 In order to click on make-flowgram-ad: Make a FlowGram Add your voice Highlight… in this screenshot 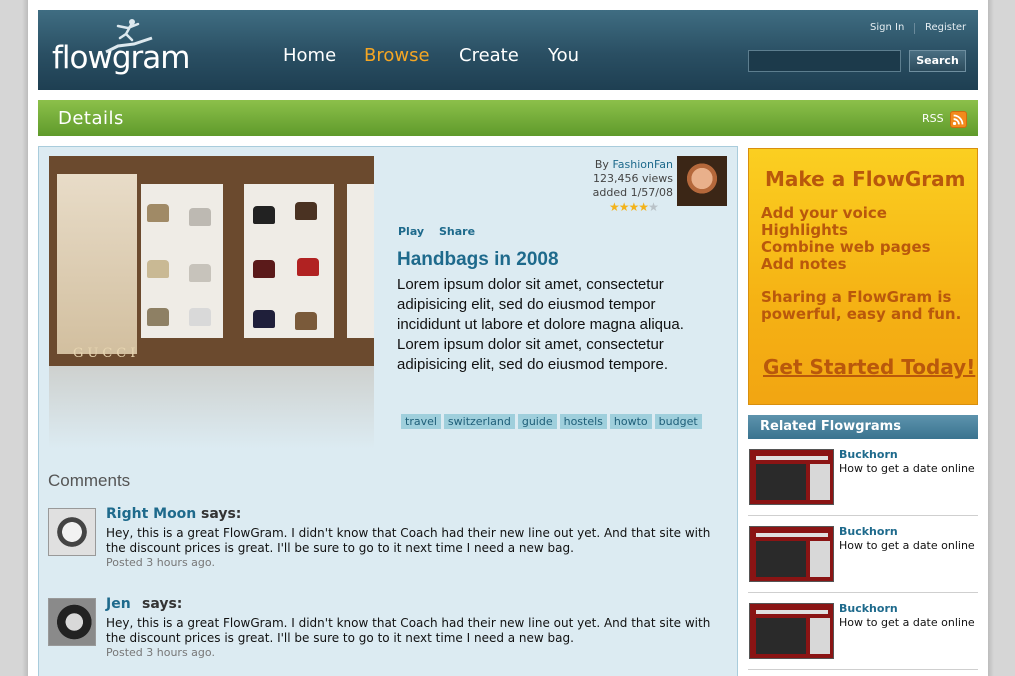, I will do `click(863, 276)`.